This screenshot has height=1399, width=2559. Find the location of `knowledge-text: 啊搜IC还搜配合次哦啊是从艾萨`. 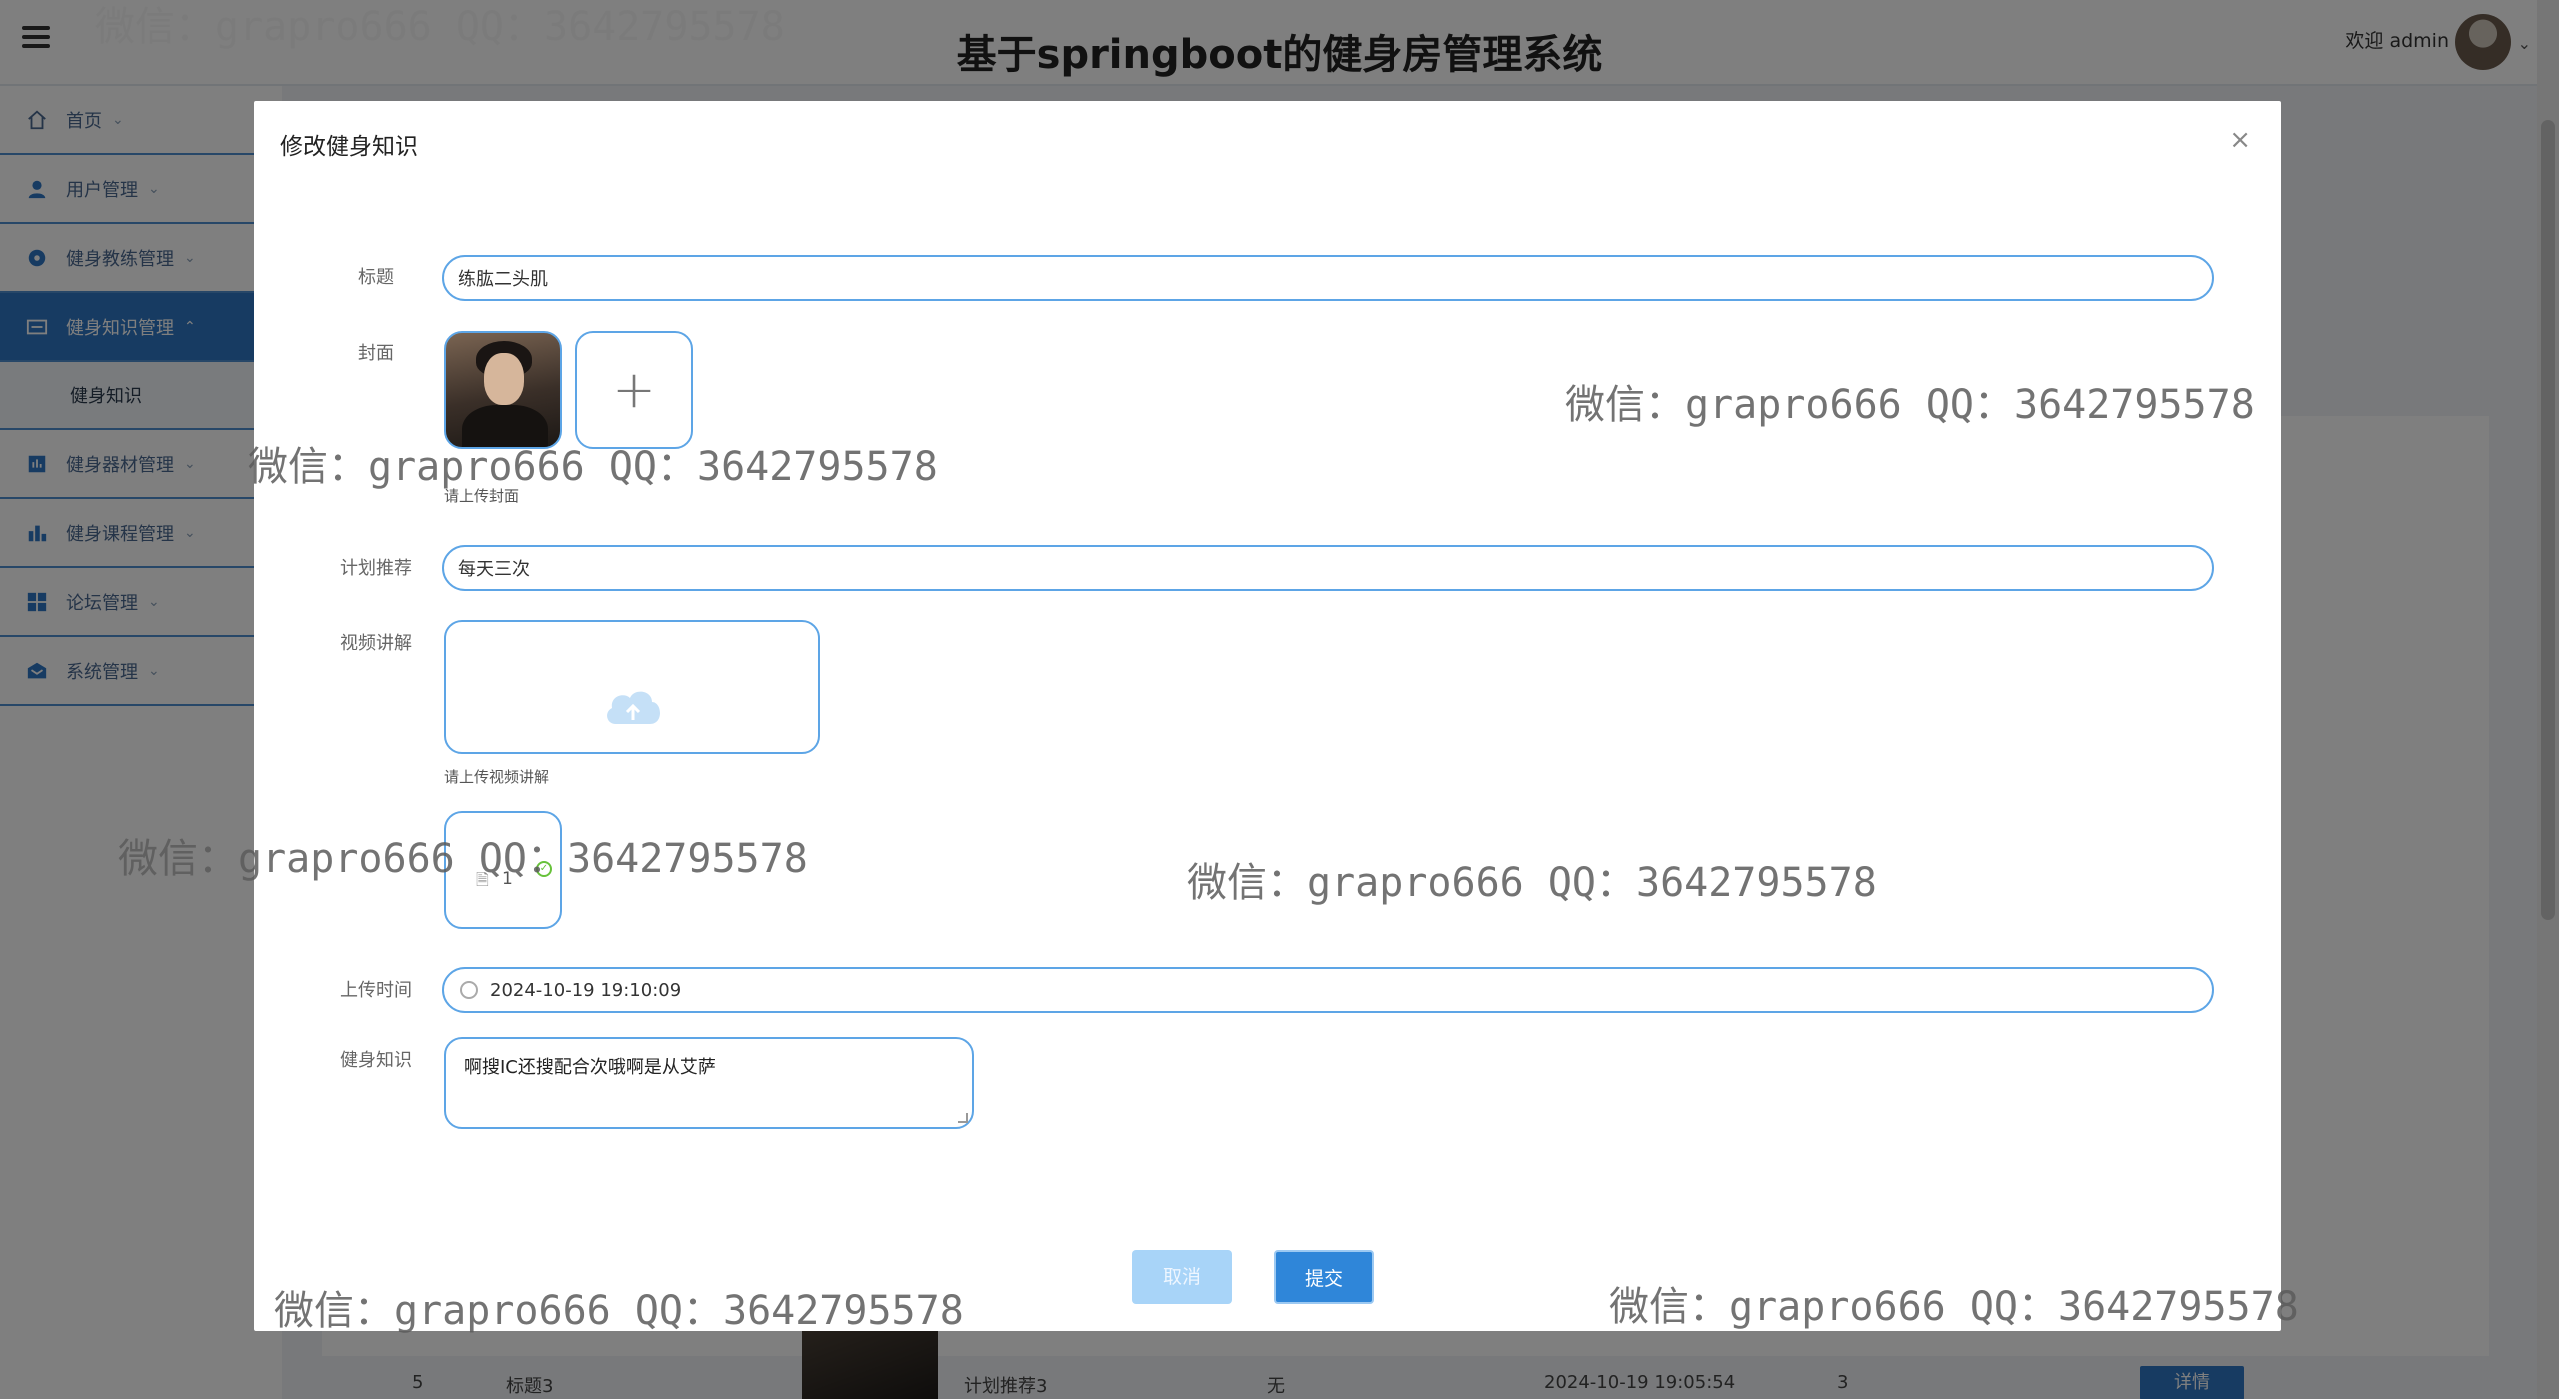

knowledge-text: 啊搜IC还搜配合次哦啊是从艾萨 is located at coordinates (590, 1067).